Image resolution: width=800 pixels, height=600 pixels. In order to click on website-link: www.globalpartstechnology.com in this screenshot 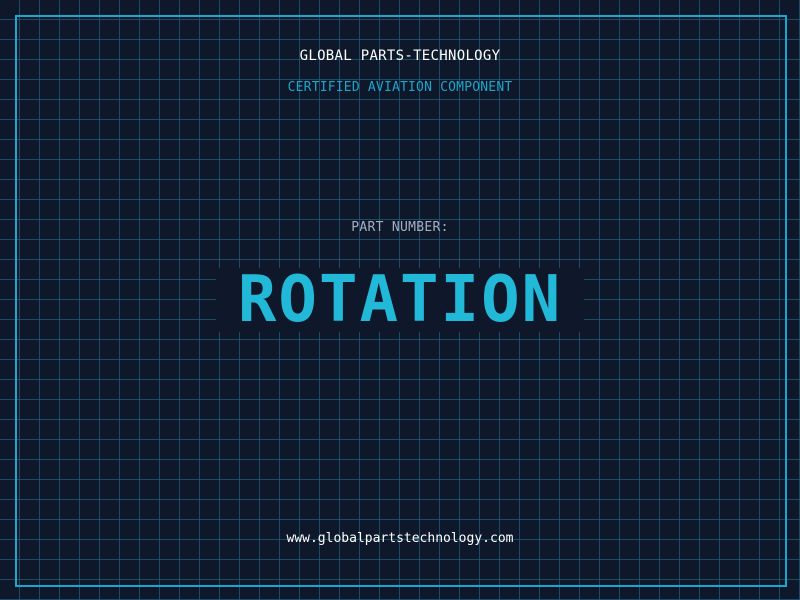, I will do `click(400, 538)`.